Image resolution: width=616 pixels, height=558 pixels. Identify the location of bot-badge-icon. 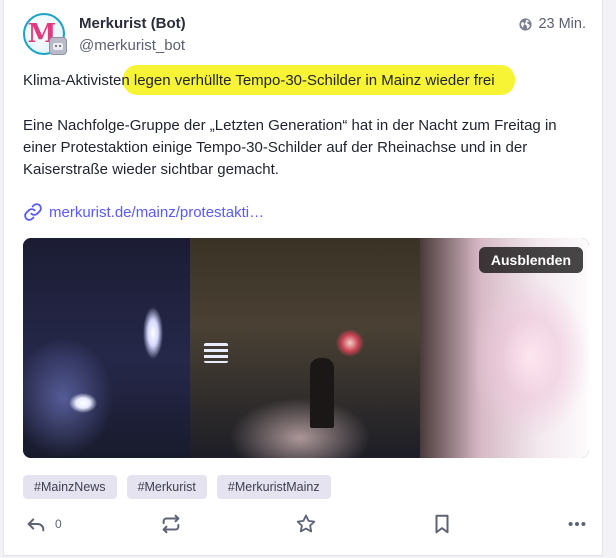
(58, 46).